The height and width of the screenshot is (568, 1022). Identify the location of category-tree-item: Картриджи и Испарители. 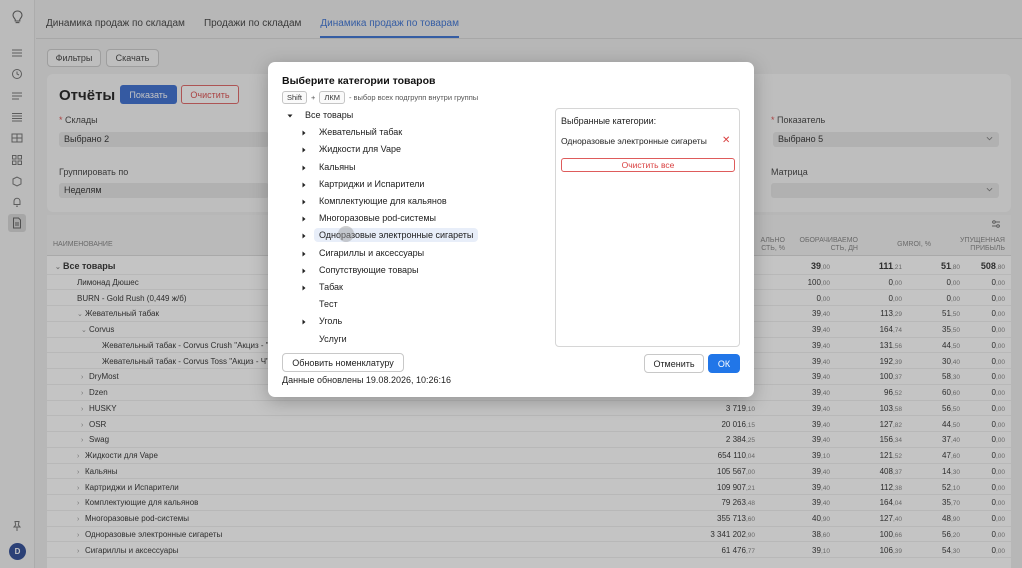
(371, 184).